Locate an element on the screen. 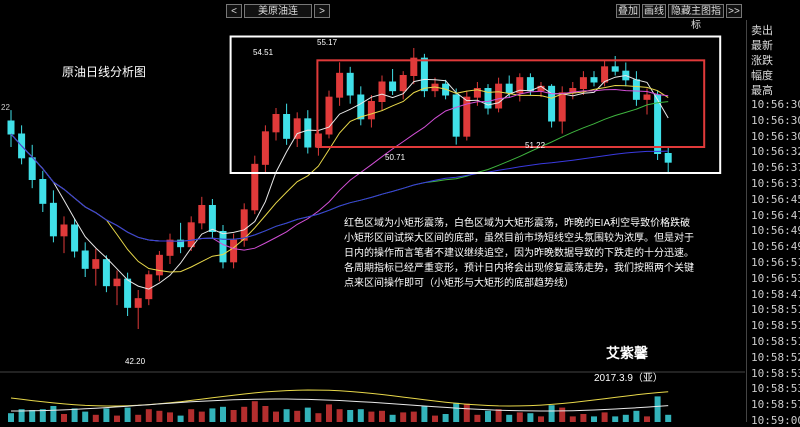  analysis-line-3: 日内的操作而言笔者不建议继续追空，因为昨晚数据导致的下跌走的十分迅速。 is located at coordinates (519, 252).